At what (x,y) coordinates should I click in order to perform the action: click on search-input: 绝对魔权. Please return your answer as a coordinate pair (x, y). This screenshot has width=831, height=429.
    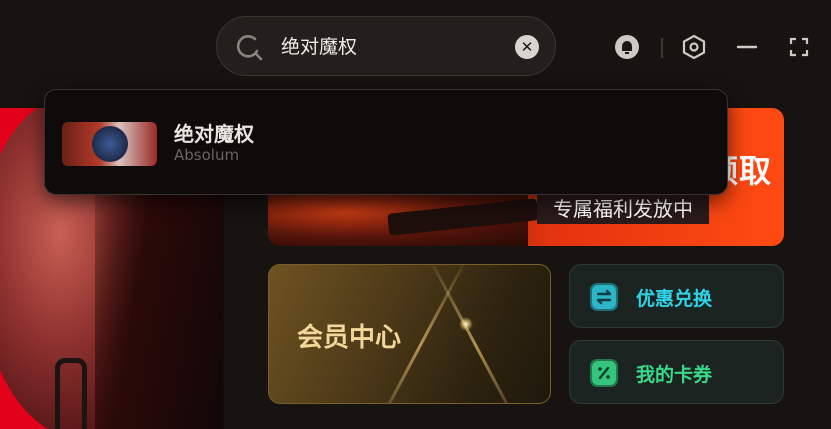
    Looking at the image, I should click on (319, 47).